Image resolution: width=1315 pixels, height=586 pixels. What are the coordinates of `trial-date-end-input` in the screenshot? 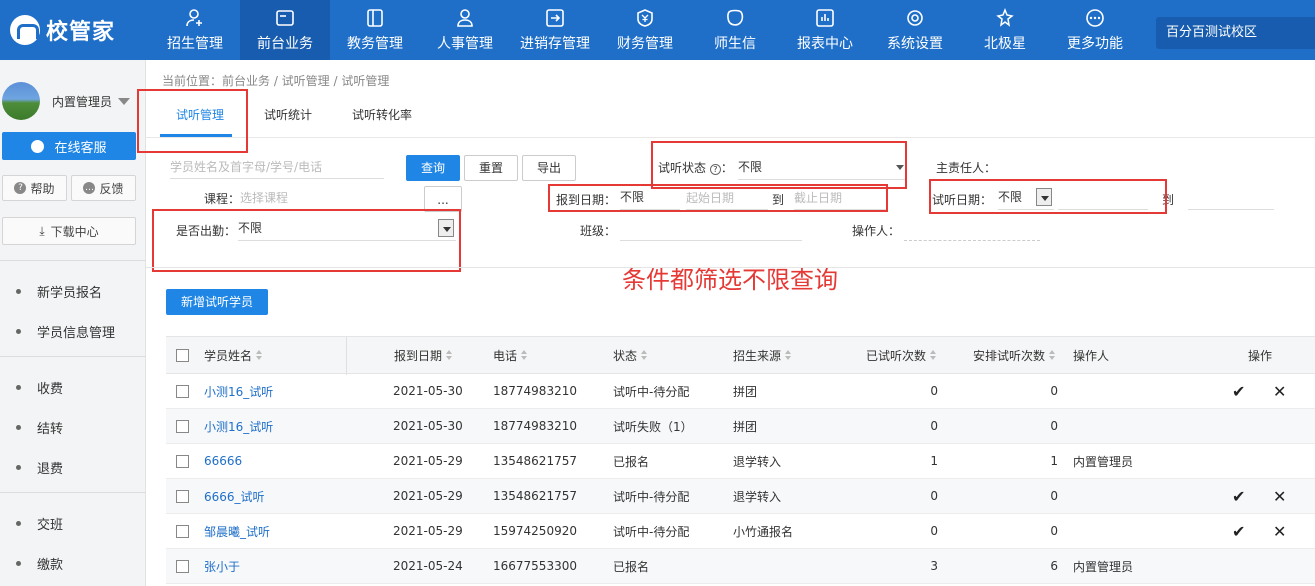 It's located at (1231, 198).